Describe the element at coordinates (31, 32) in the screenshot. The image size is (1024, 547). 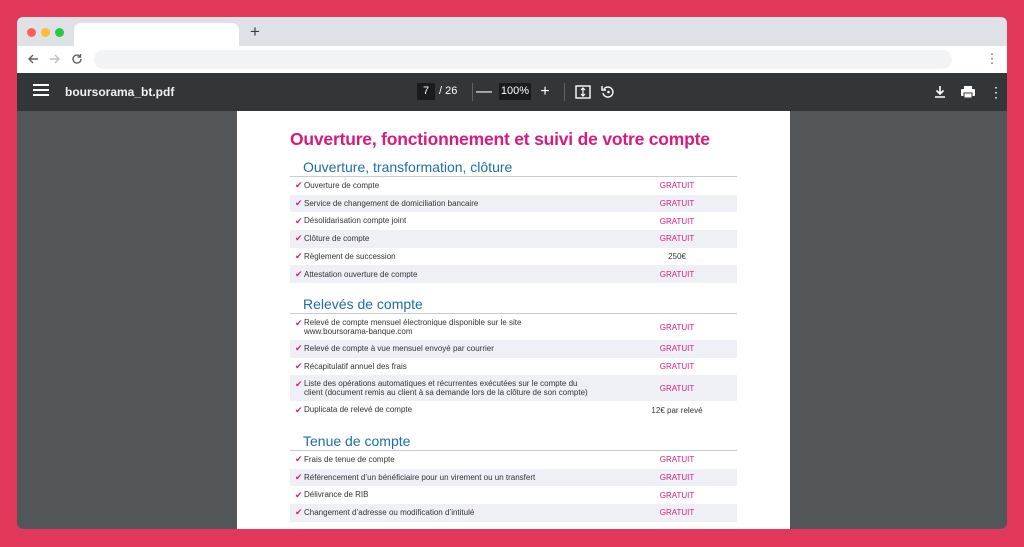
I see `close-window-button` at that location.